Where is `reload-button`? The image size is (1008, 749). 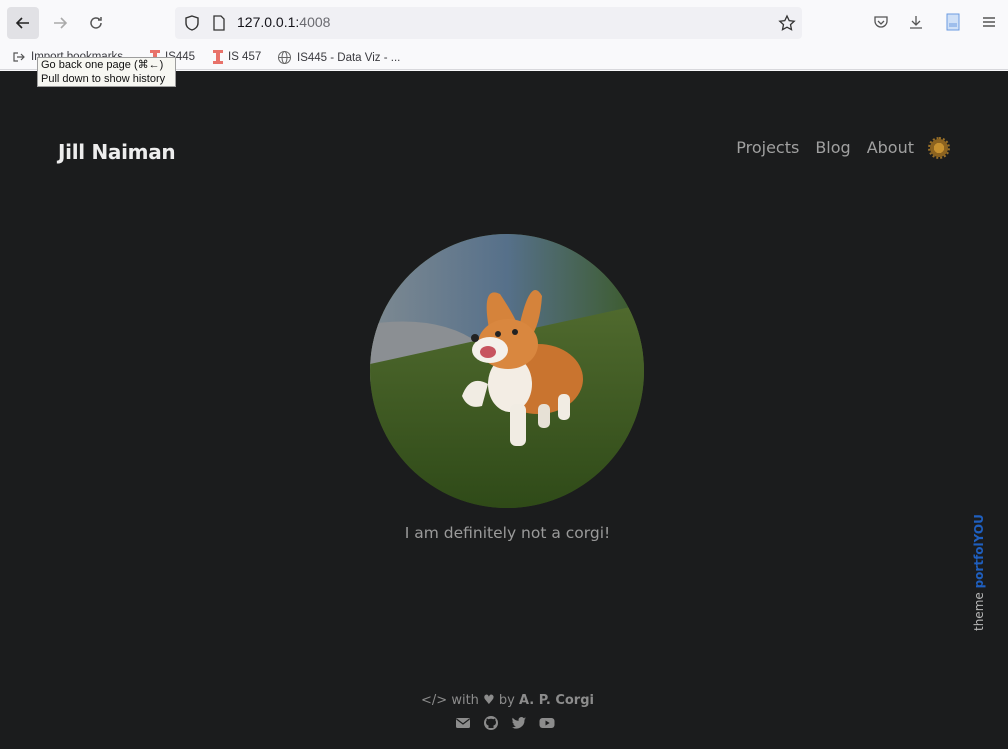
reload-button is located at coordinates (96, 23).